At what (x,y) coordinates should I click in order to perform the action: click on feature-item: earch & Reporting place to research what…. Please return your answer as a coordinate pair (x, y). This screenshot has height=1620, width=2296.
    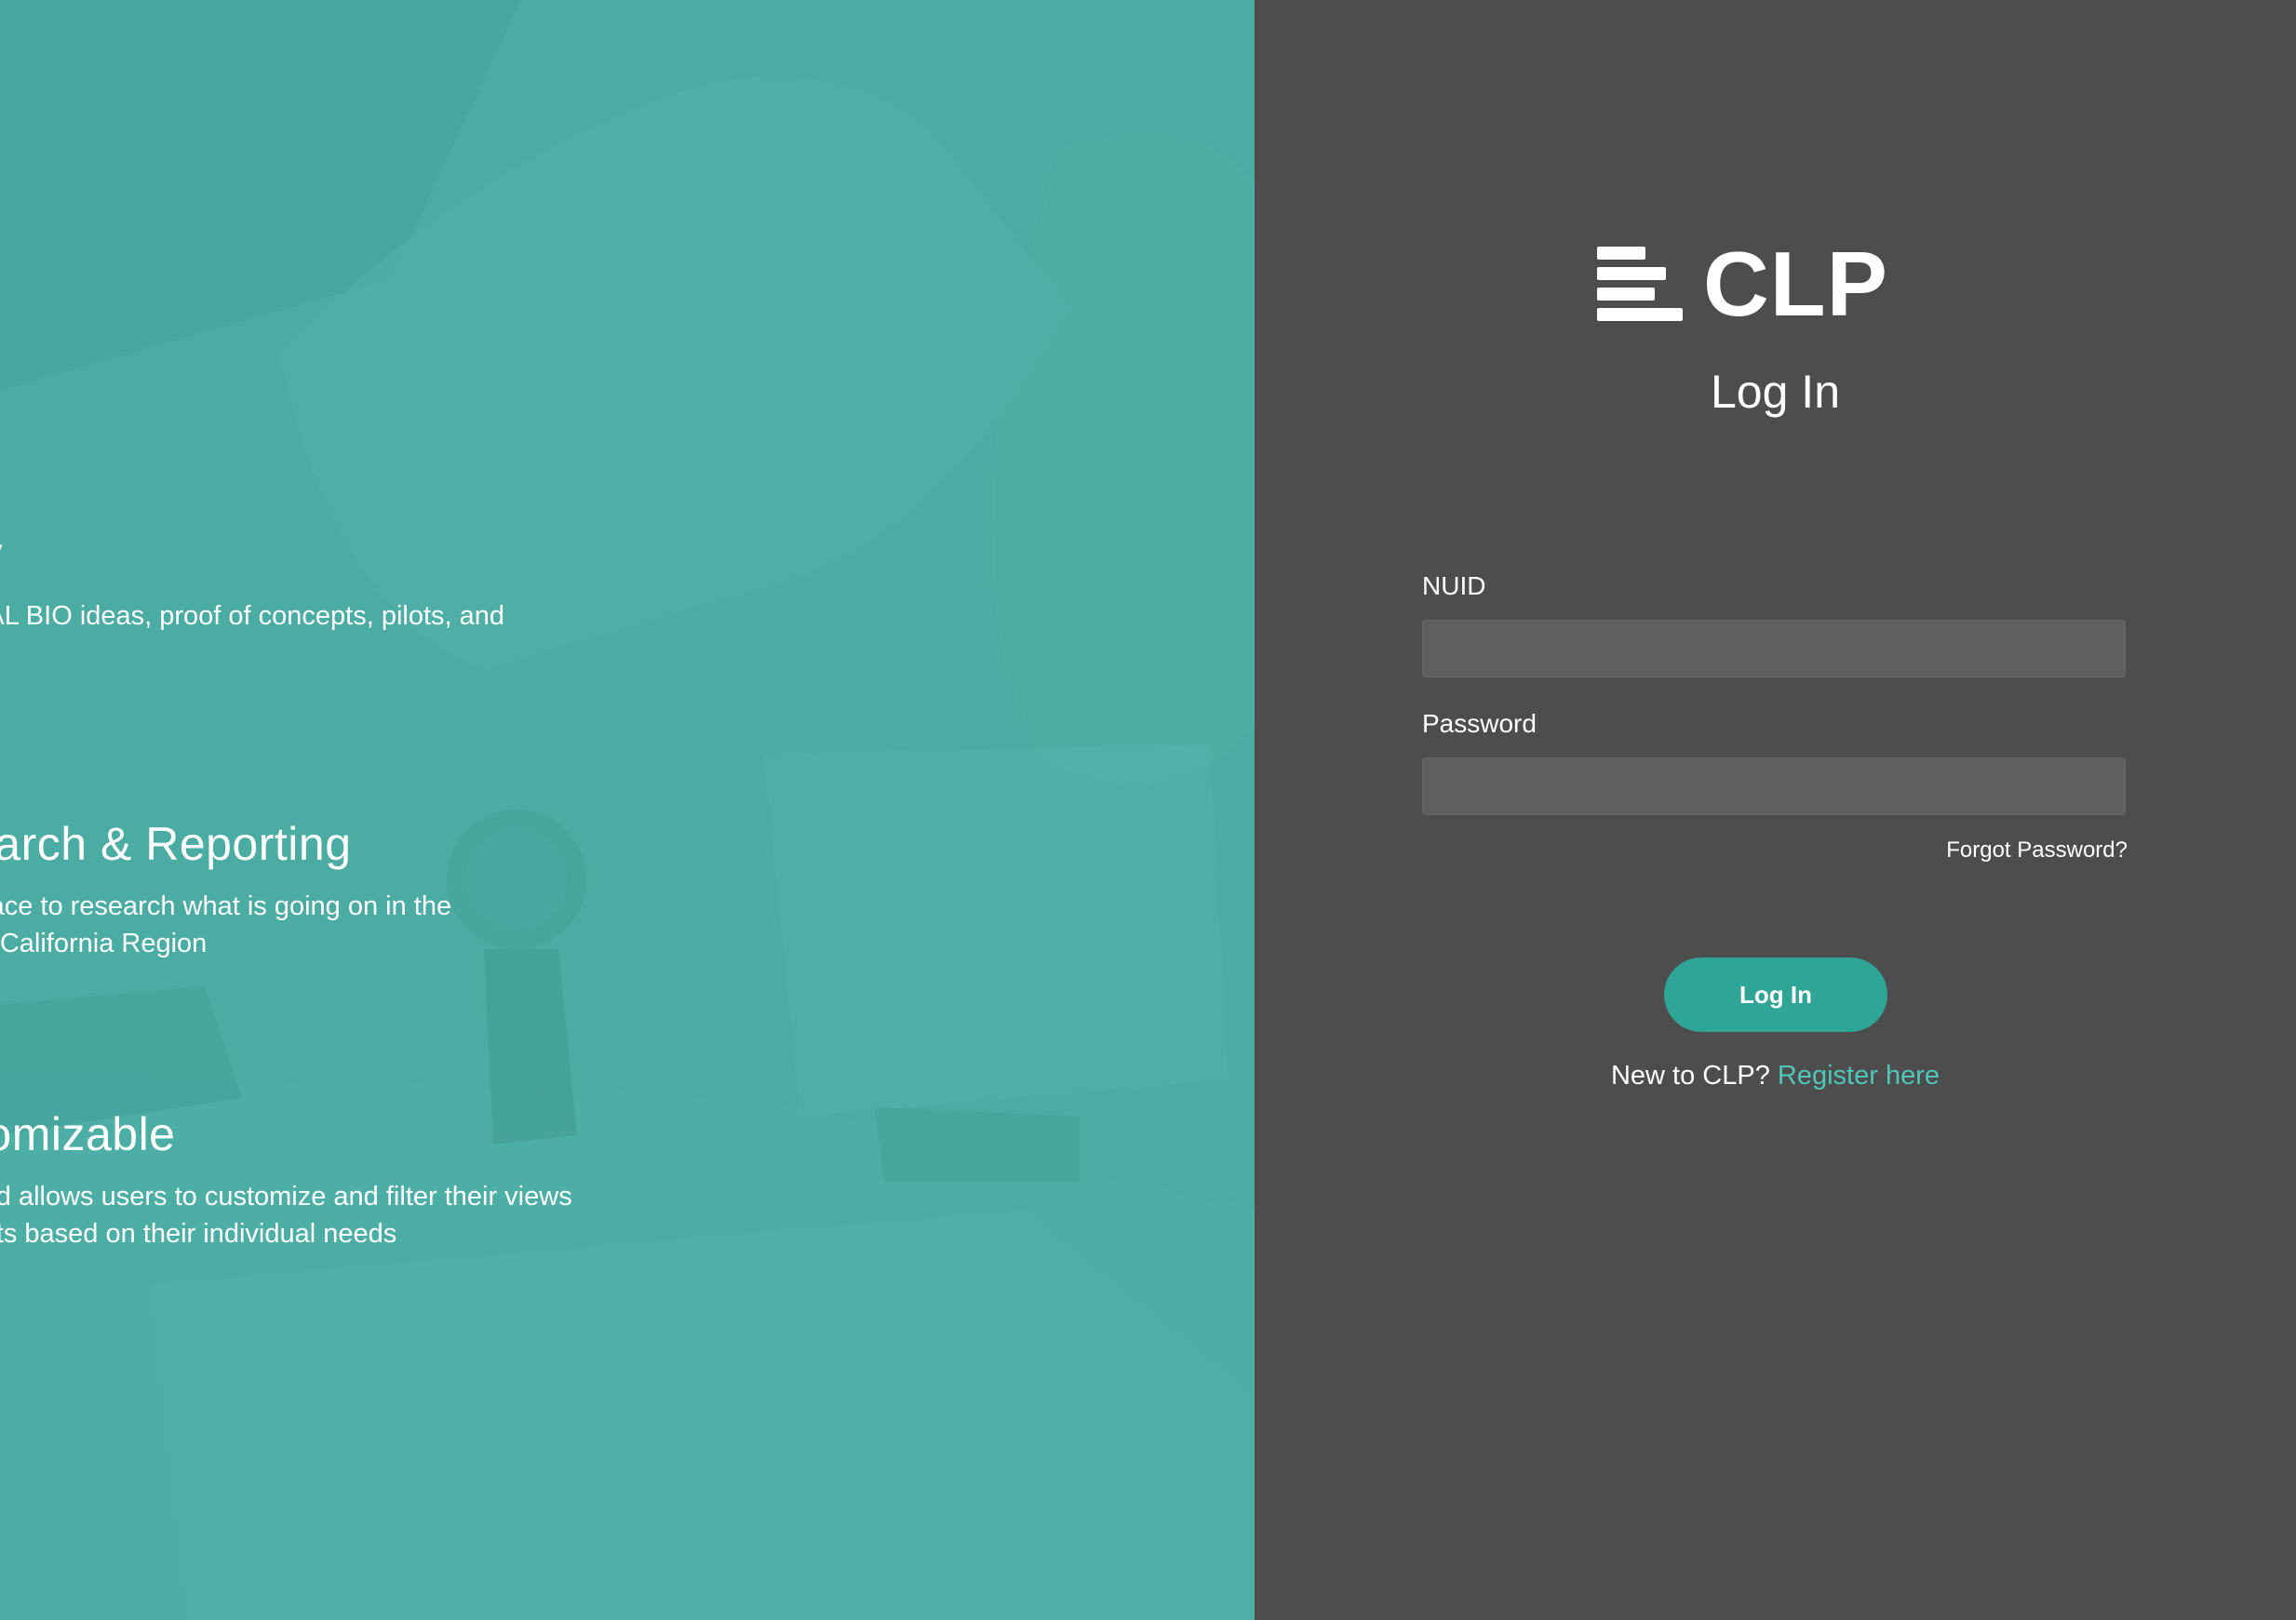
    Looking at the image, I should click on (226, 889).